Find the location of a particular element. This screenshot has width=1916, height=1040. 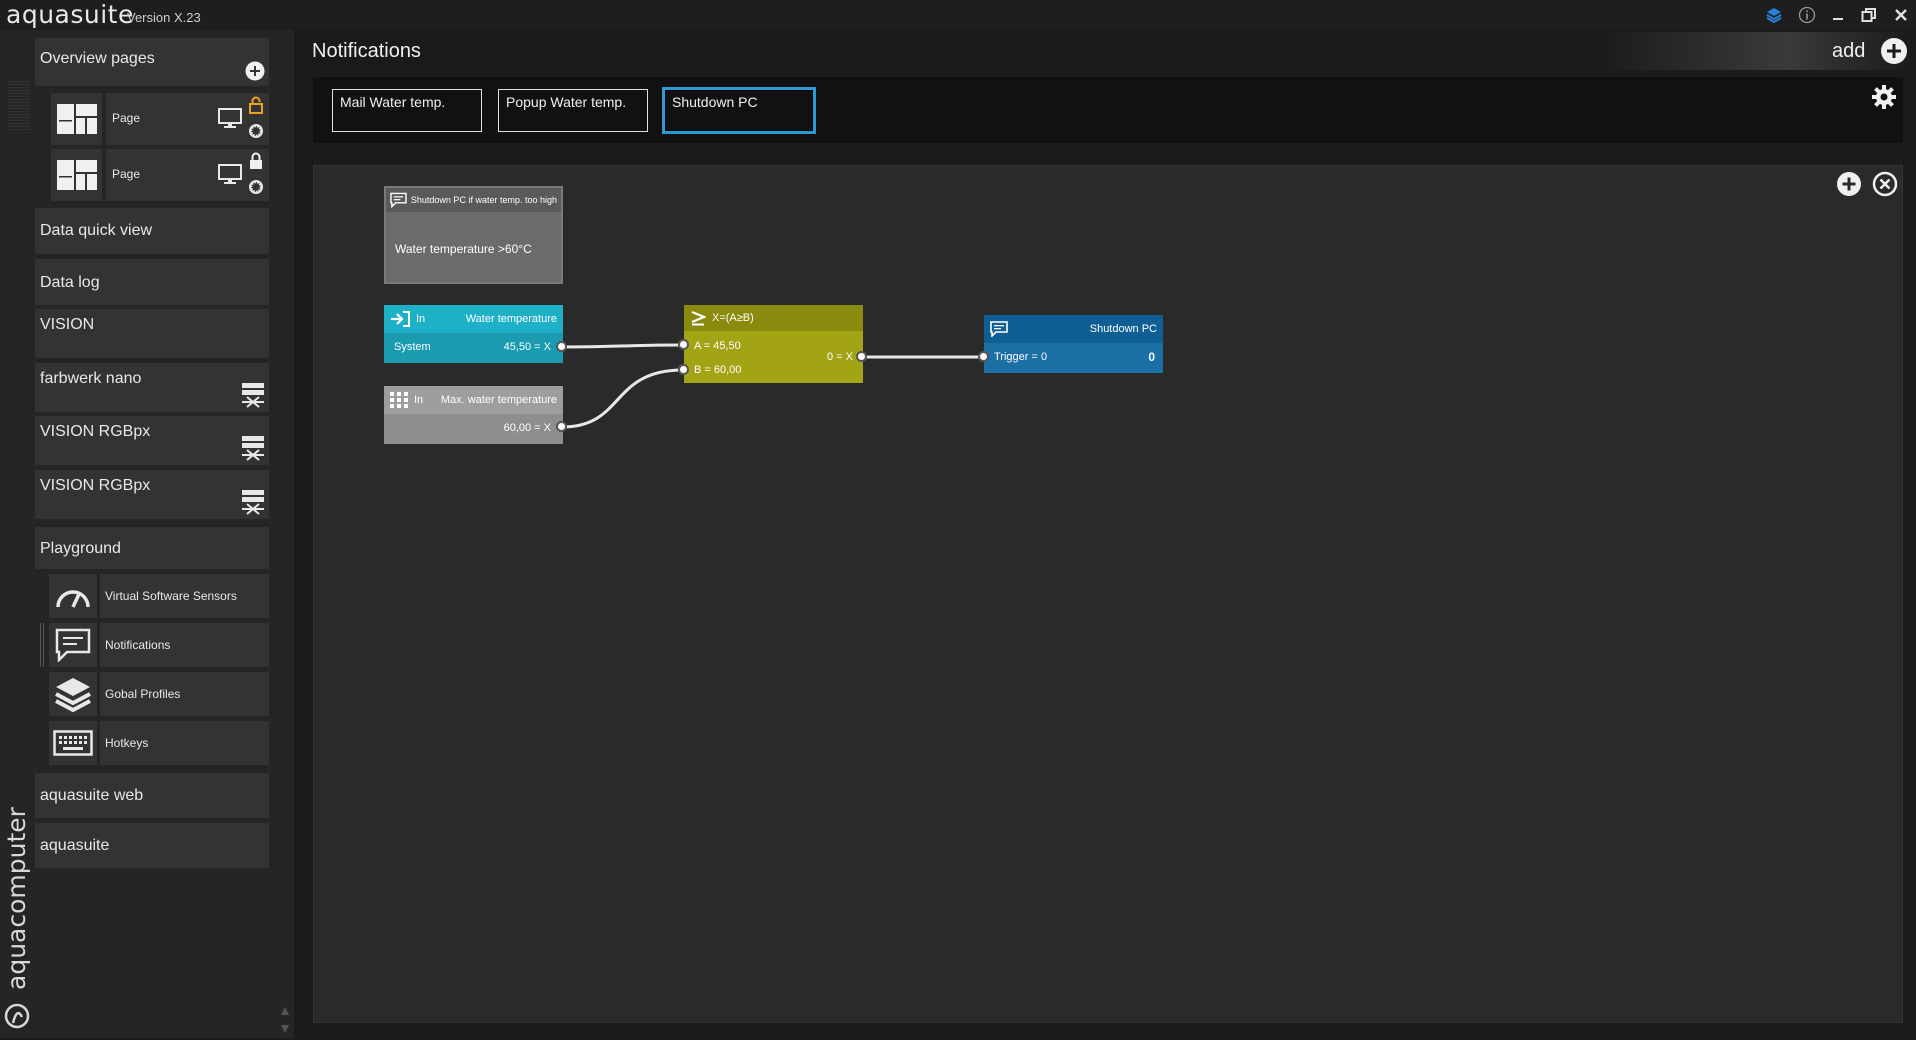

sidebar-item-label: Gobal Profiles is located at coordinates (143, 694).